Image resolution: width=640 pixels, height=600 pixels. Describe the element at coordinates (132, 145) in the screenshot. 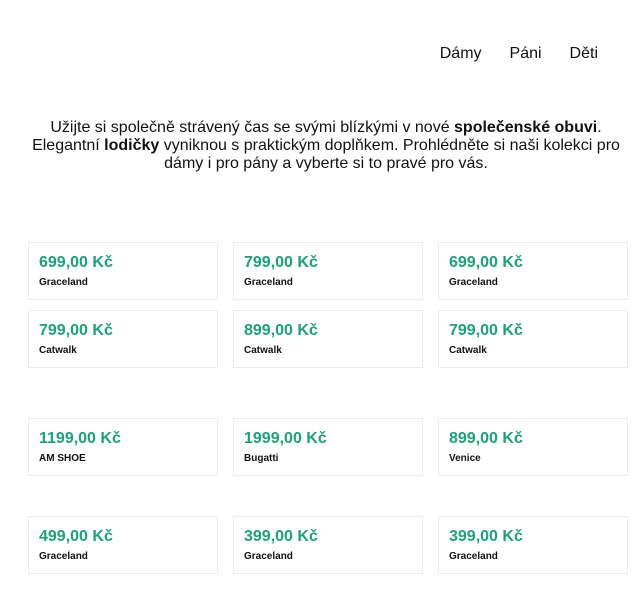

I see `intro-highlight: lodičky` at that location.